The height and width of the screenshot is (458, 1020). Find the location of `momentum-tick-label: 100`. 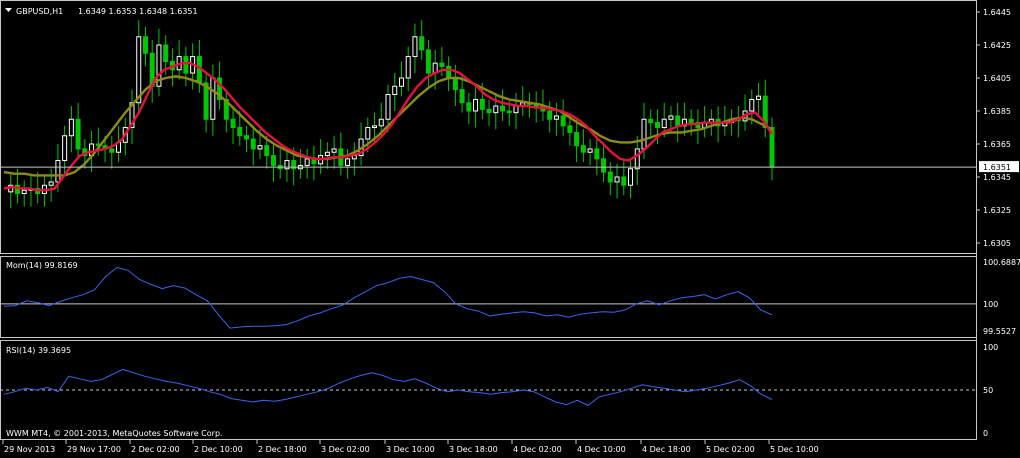

momentum-tick-label: 100 is located at coordinates (990, 304).